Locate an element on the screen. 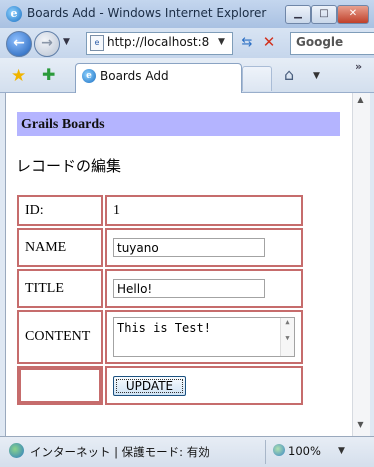 This screenshot has height=467, width=374. table-row: CONTENT This is Test! ▲ ▼ is located at coordinates (160, 337).